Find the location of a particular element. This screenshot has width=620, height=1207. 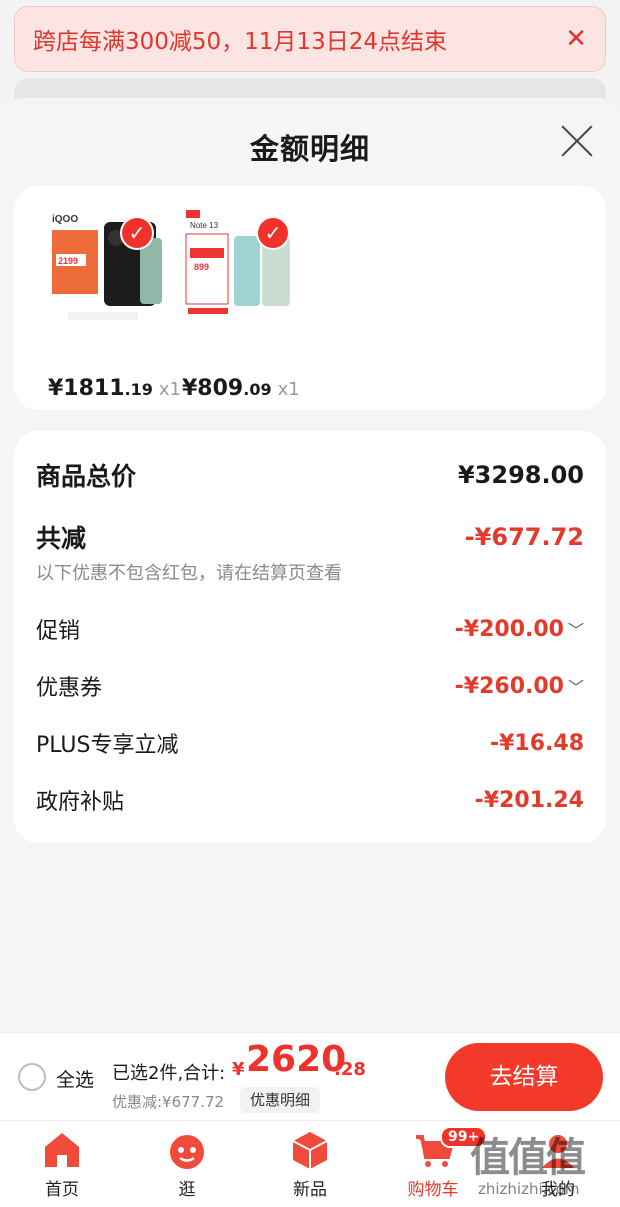

total-currency: ¥ is located at coordinates (238, 1069).